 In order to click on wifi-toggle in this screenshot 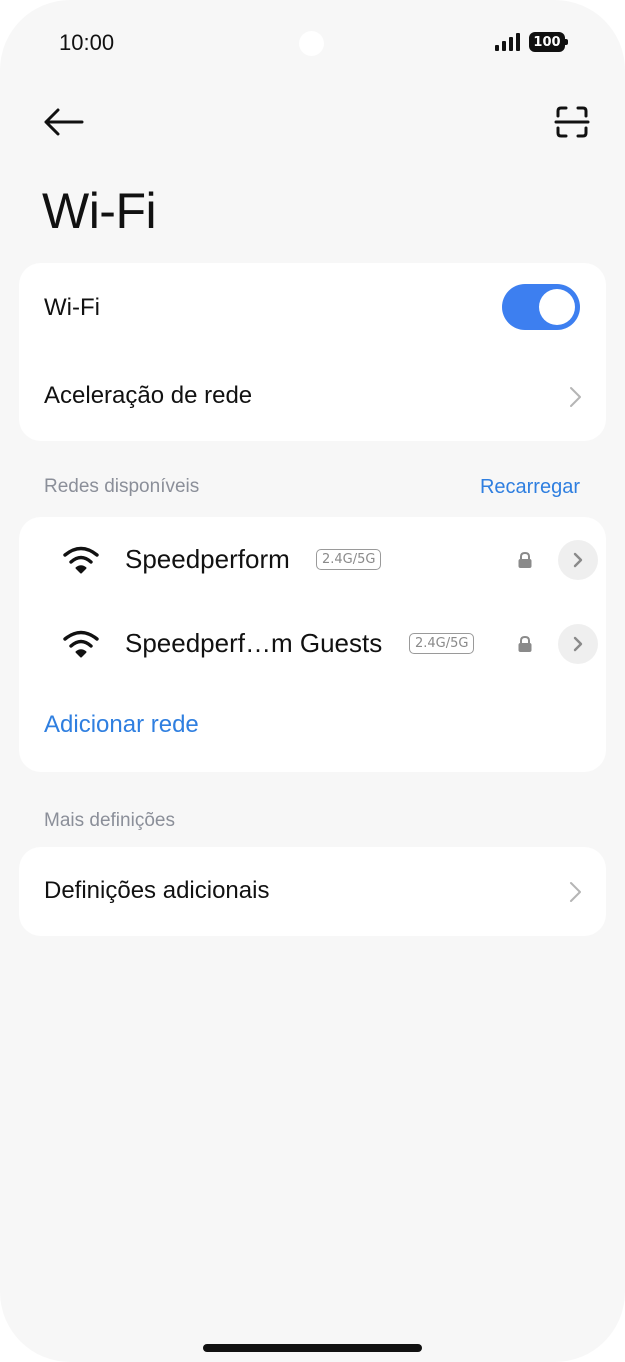, I will do `click(541, 307)`.